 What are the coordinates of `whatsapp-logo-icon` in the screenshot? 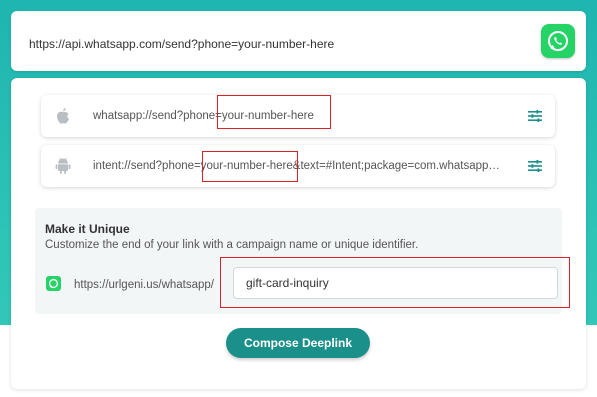 It's located at (558, 41).